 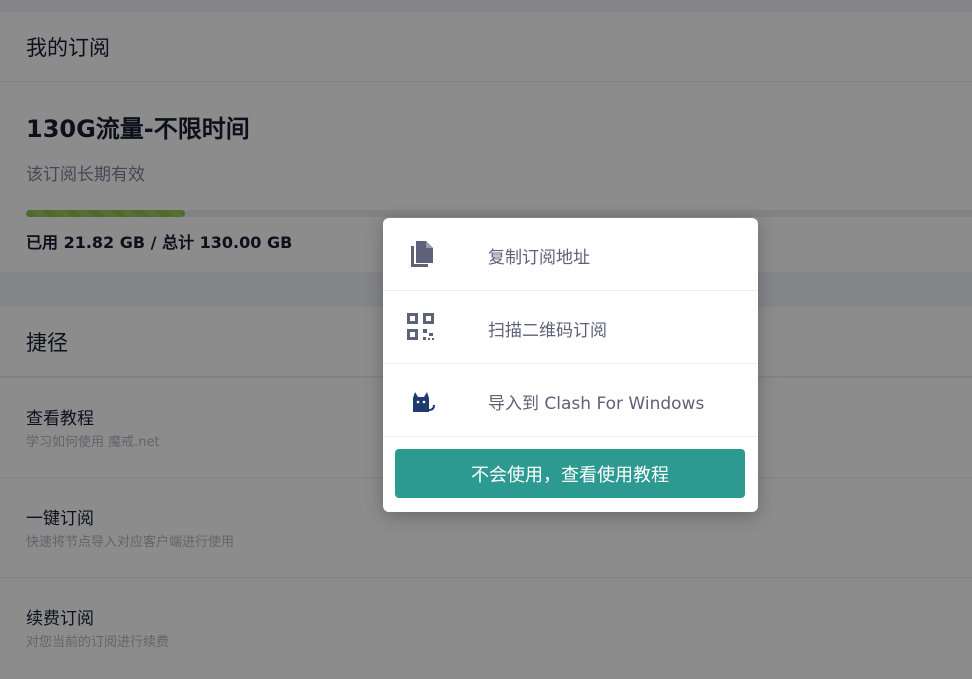 I want to click on copy-subscription-url-item: 复制订阅地址, so click(x=570, y=254).